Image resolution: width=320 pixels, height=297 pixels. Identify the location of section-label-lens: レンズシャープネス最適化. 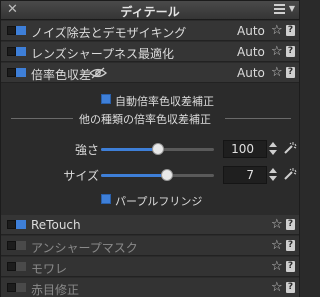
(103, 54).